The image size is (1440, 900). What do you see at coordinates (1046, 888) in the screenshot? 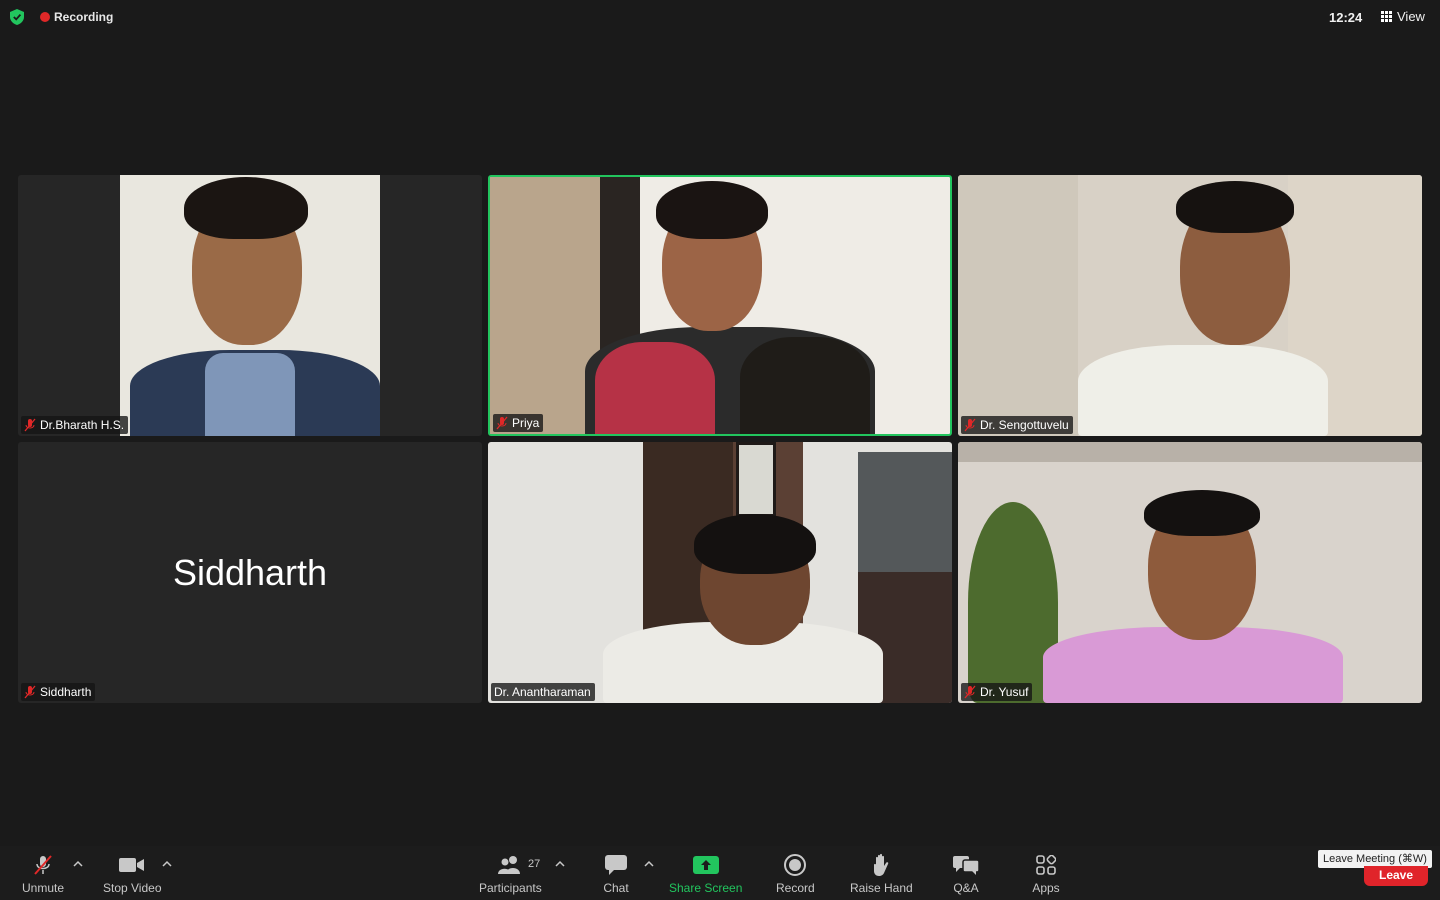
I see `apps-label: Apps` at bounding box center [1046, 888].